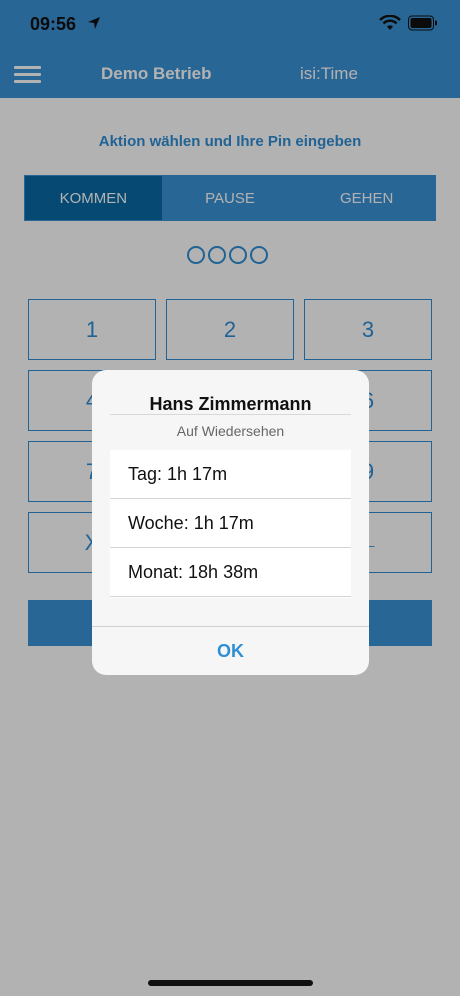 This screenshot has width=460, height=996. What do you see at coordinates (230, 651) in the screenshot?
I see `alert-ok-button: OK` at bounding box center [230, 651].